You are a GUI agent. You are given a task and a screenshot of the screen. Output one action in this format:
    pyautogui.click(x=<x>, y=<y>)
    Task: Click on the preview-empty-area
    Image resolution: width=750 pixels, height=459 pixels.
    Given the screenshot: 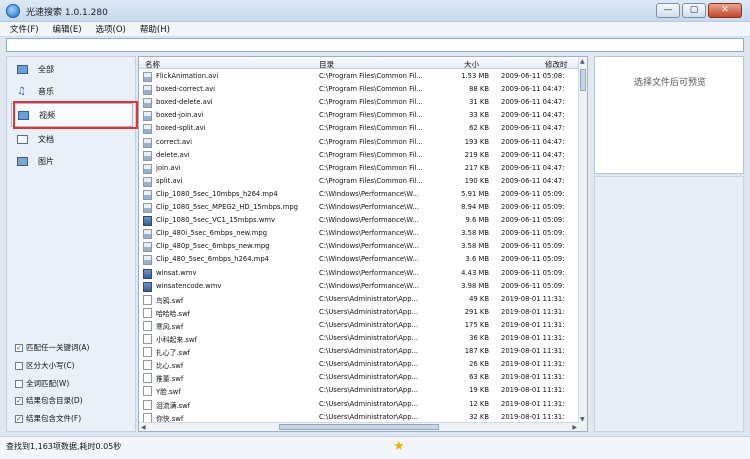 What is the action you would take?
    pyautogui.click(x=669, y=304)
    